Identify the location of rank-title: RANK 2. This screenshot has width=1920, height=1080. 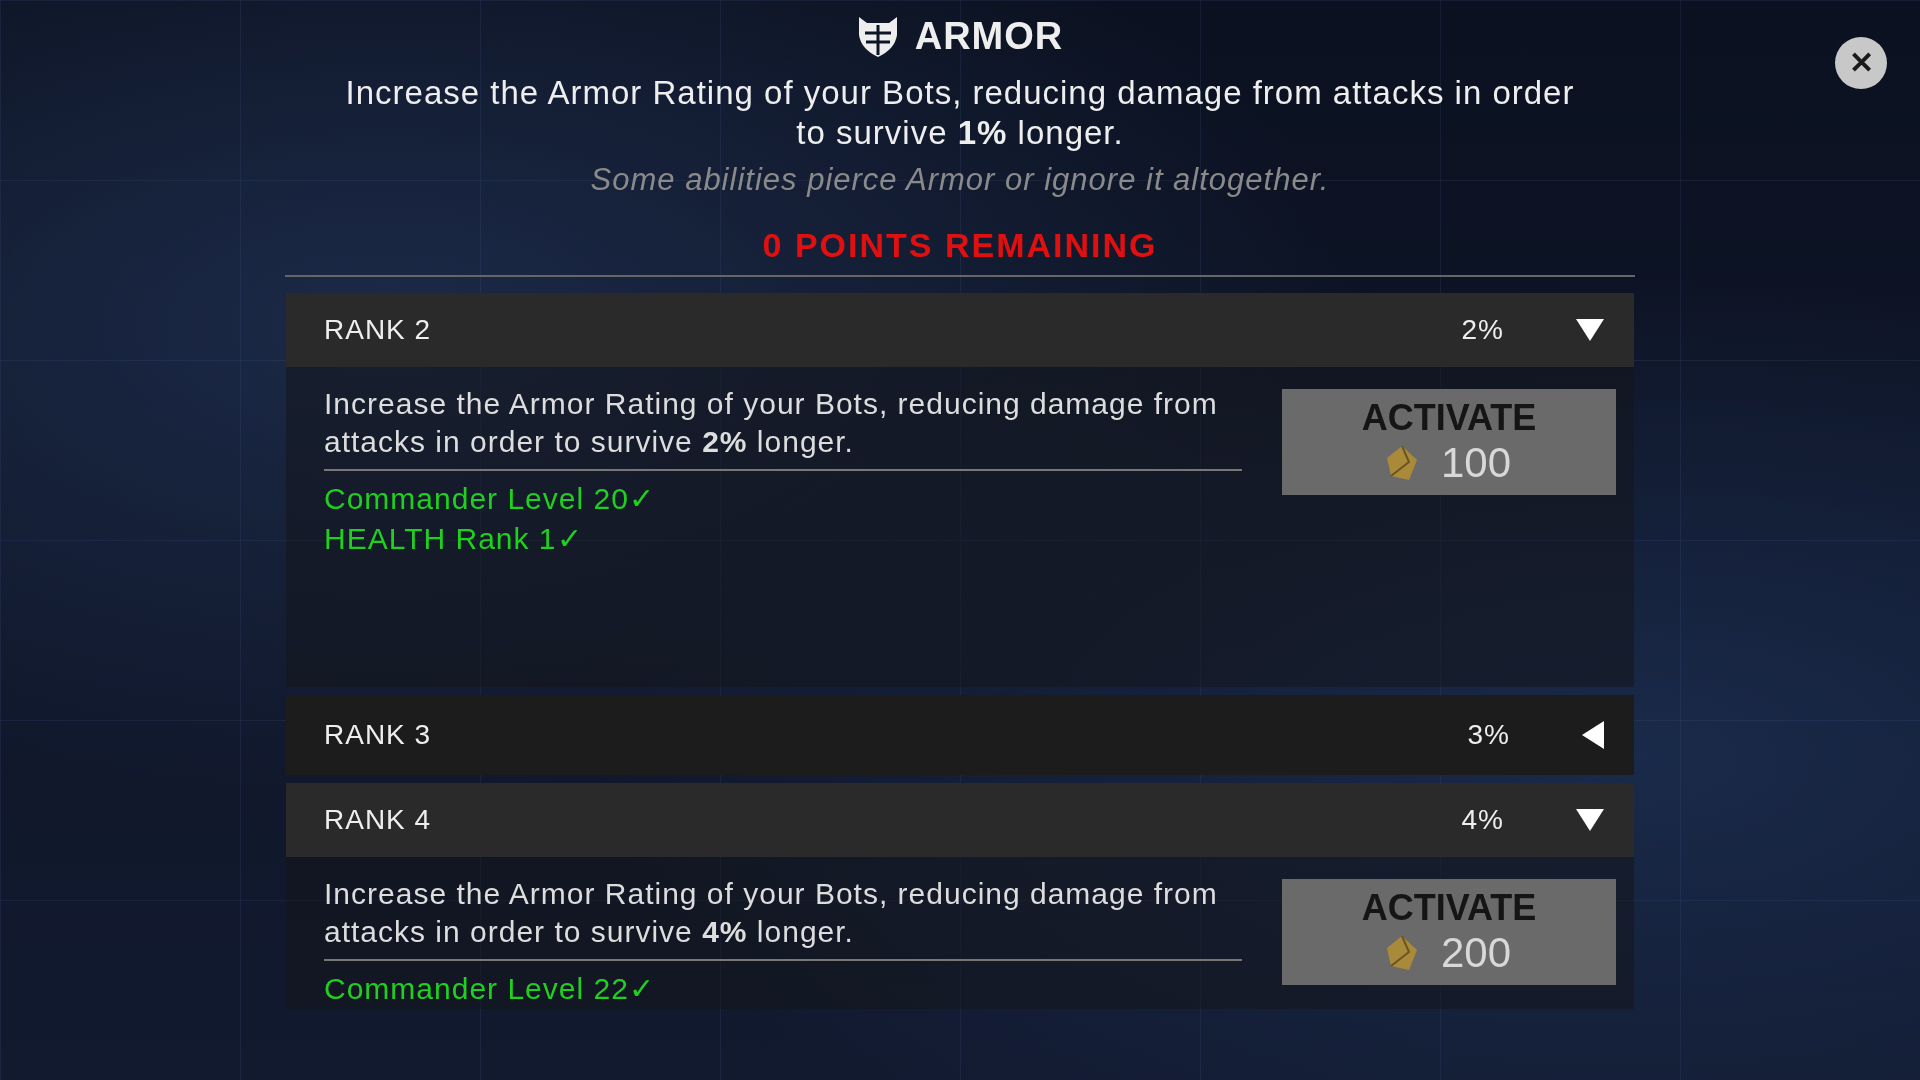
(378, 329).